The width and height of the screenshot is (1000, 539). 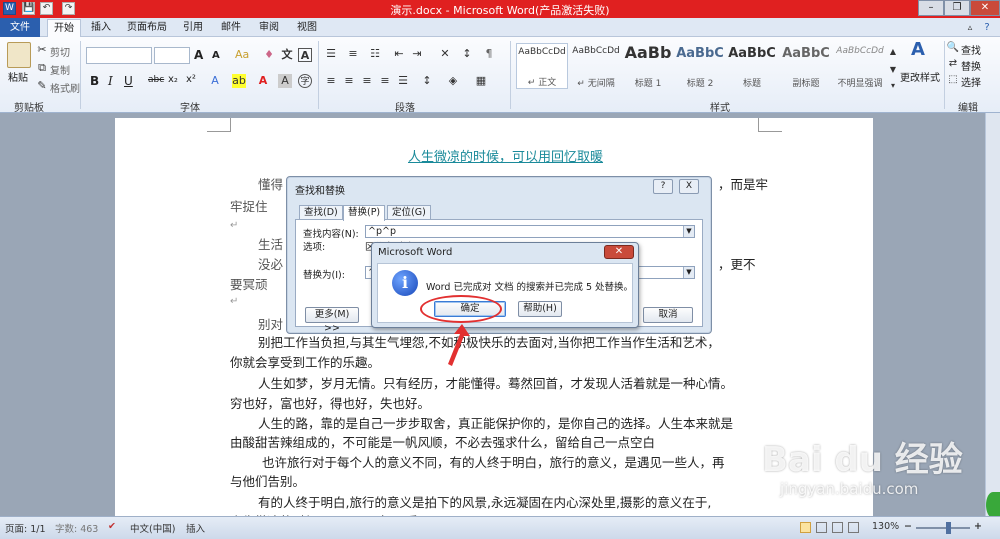 I want to click on shading-icon: ◈, so click(x=453, y=81).